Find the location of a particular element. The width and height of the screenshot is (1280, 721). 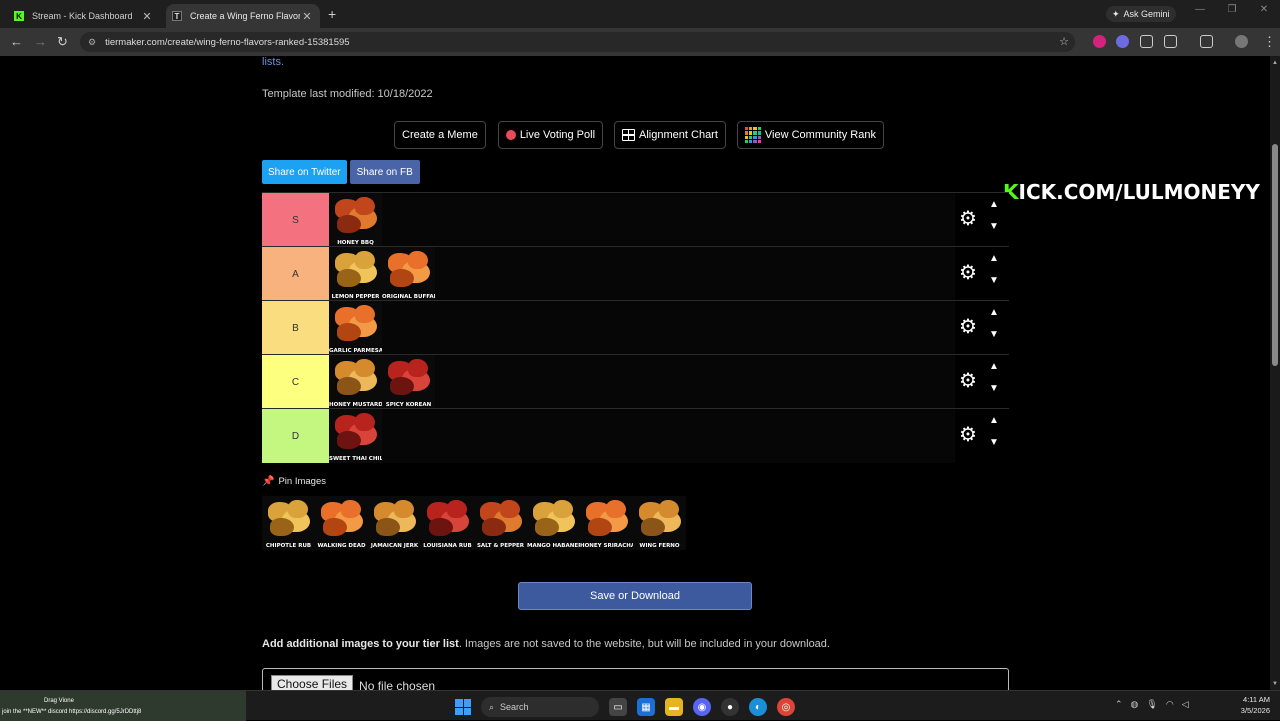

tier-label: C is located at coordinates (295, 382).